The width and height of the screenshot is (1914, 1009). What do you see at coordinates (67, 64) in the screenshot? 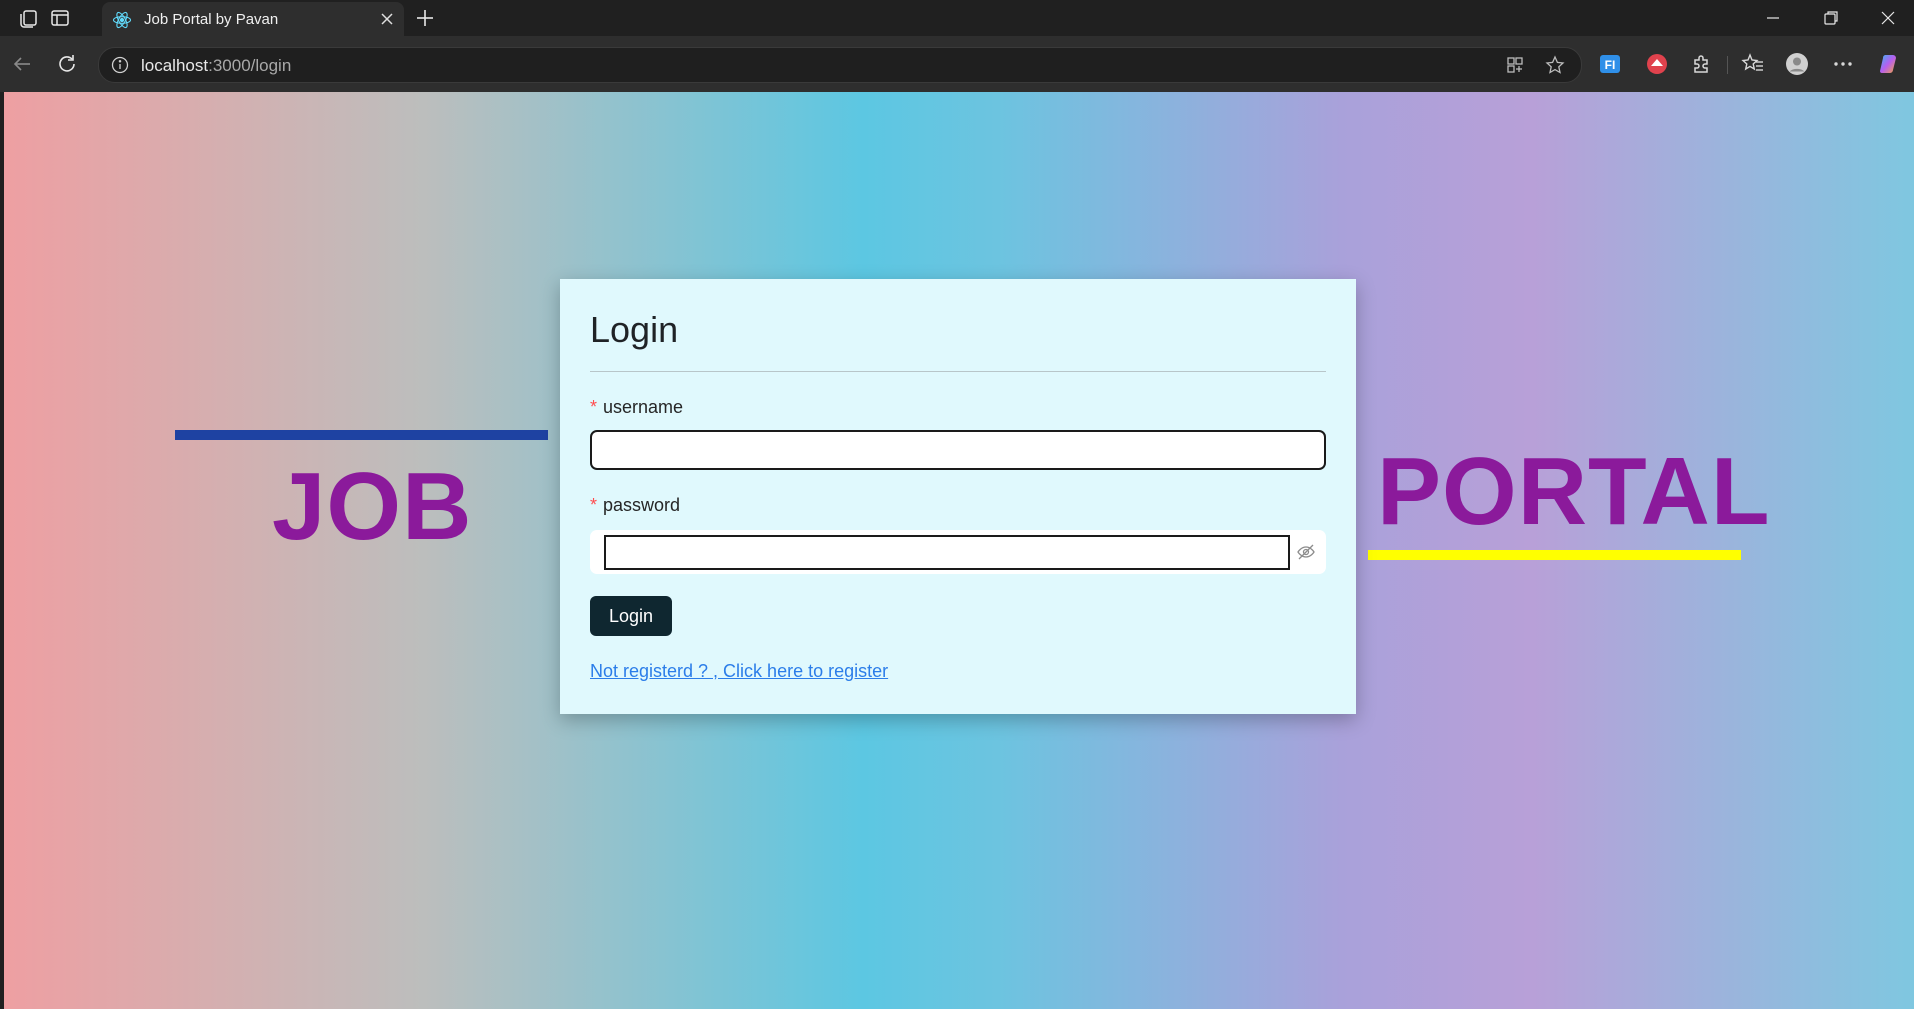
I see `reload-icon` at bounding box center [67, 64].